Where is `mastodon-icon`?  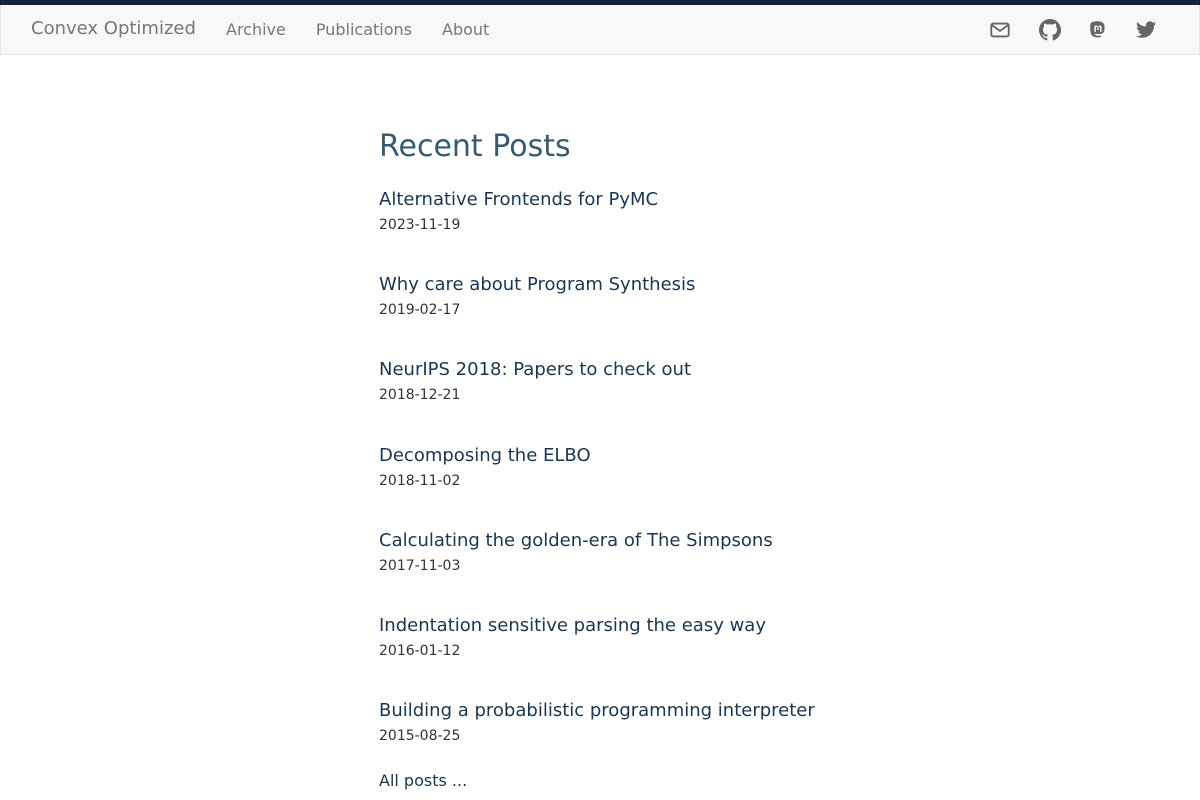
mastodon-icon is located at coordinates (1098, 30).